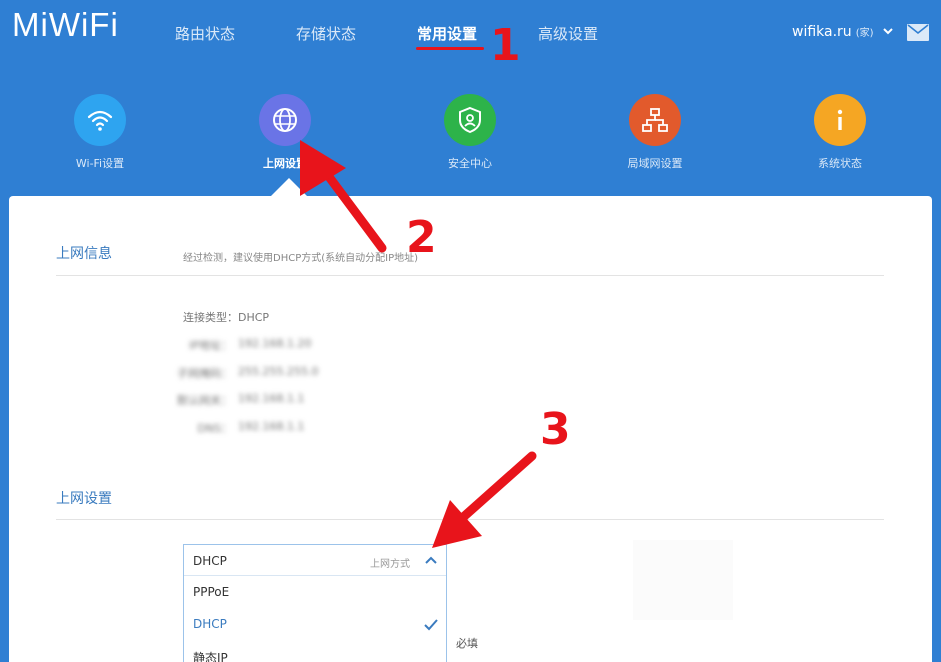 This screenshot has width=941, height=662. Describe the element at coordinates (289, 187) in the screenshot. I see `active-pointer-notch` at that location.